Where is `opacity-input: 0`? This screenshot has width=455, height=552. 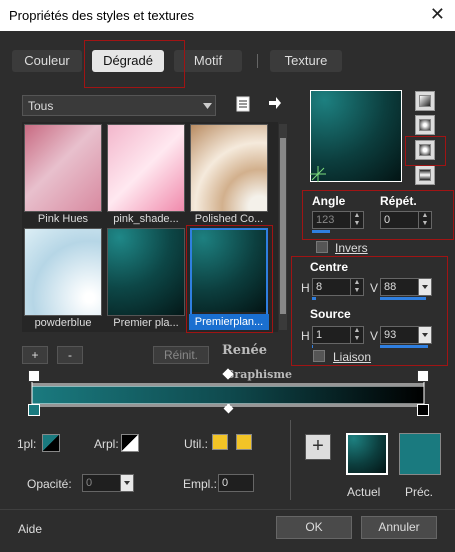 opacity-input: 0 is located at coordinates (108, 483).